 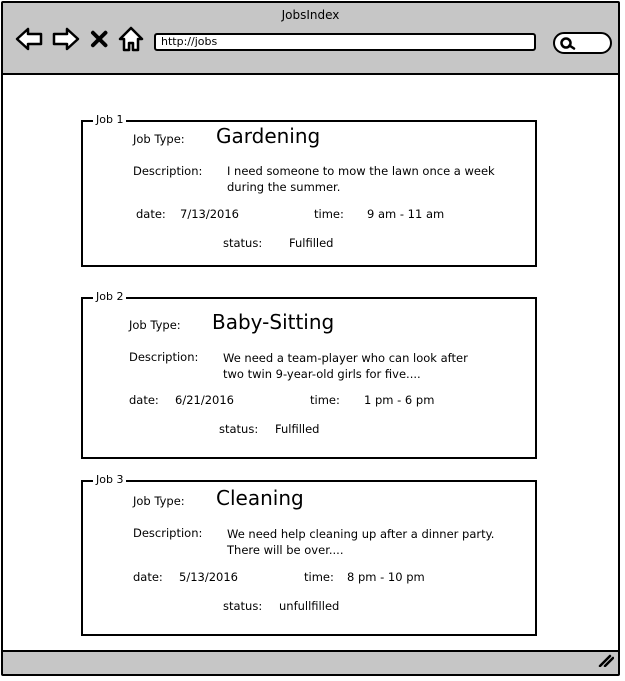 I want to click on date-value: 5/13/2016, so click(x=208, y=577).